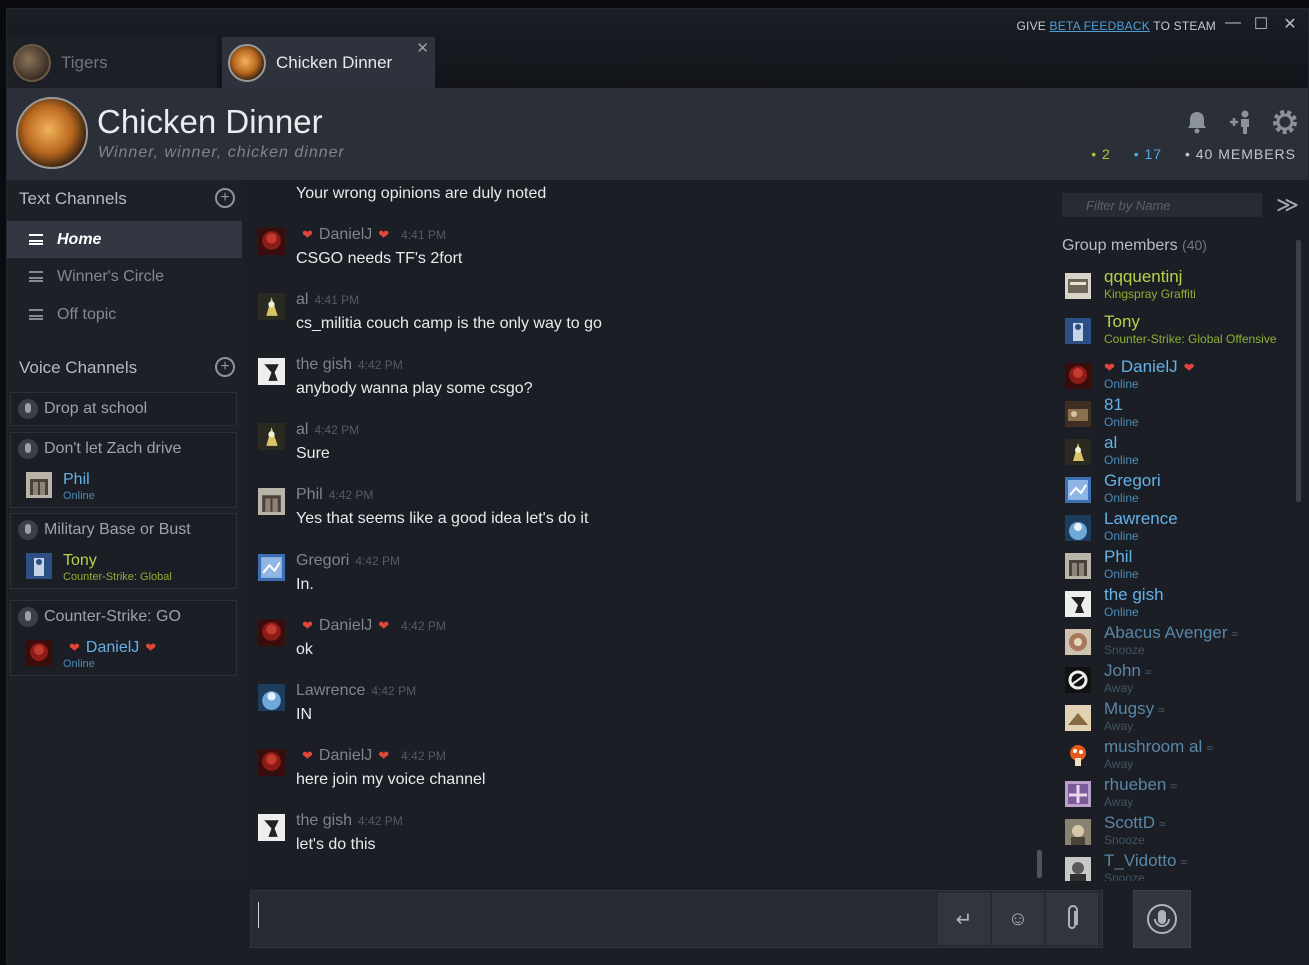 The image size is (1309, 965). What do you see at coordinates (123, 654) in the screenshot?
I see `voice-user: ❤ DanielJ ❤ Online` at bounding box center [123, 654].